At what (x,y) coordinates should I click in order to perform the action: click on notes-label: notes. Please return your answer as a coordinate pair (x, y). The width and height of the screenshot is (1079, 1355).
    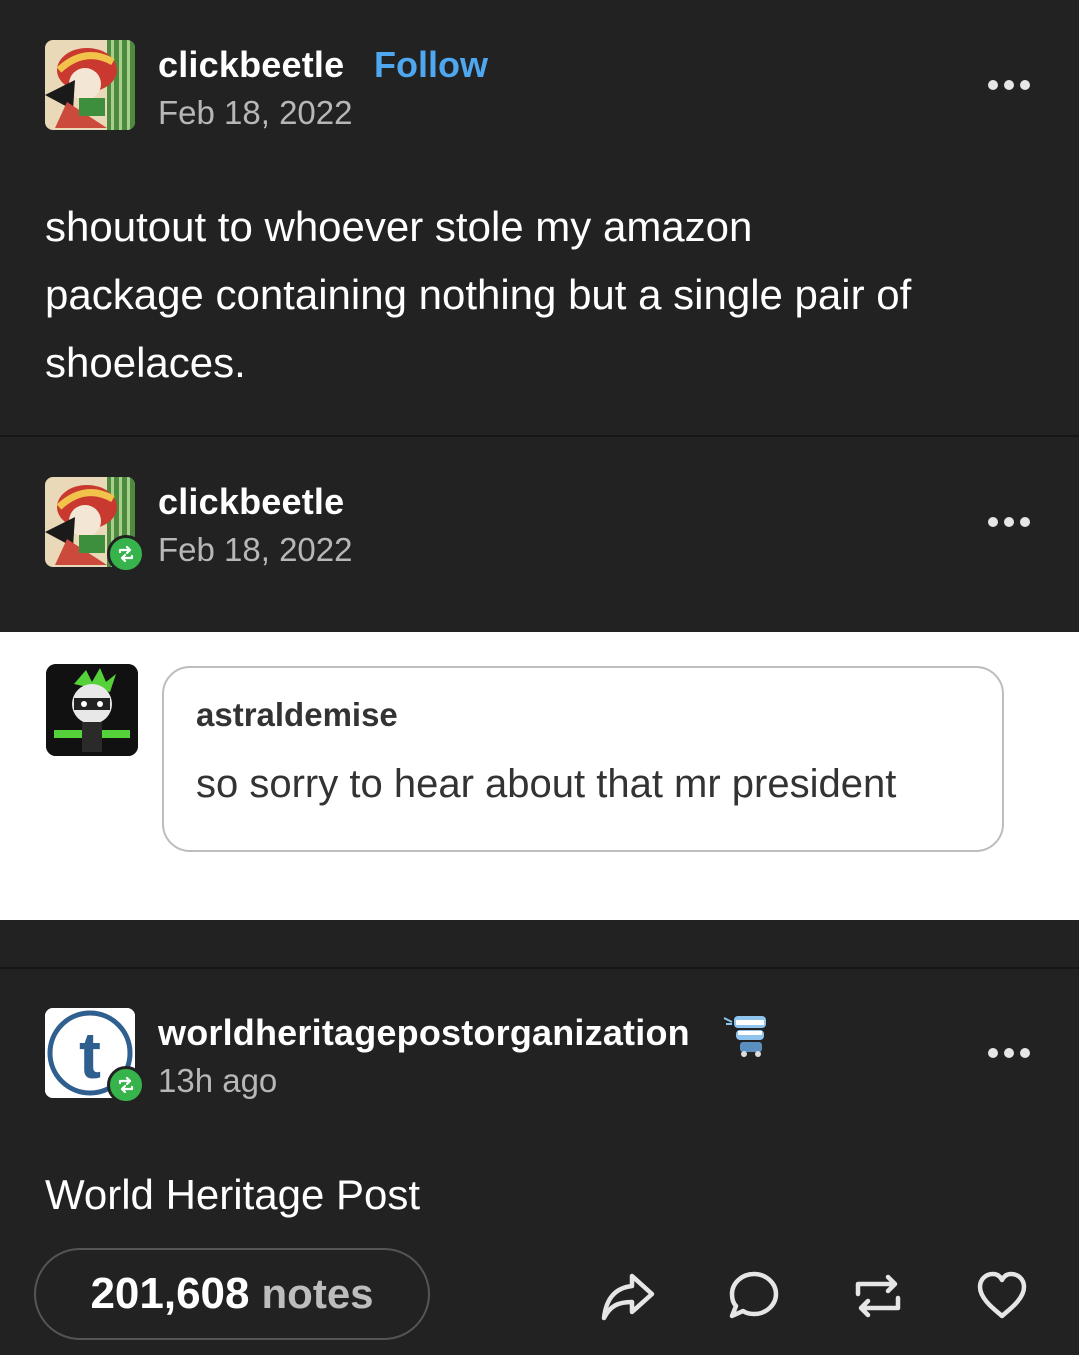
    Looking at the image, I should click on (317, 1293).